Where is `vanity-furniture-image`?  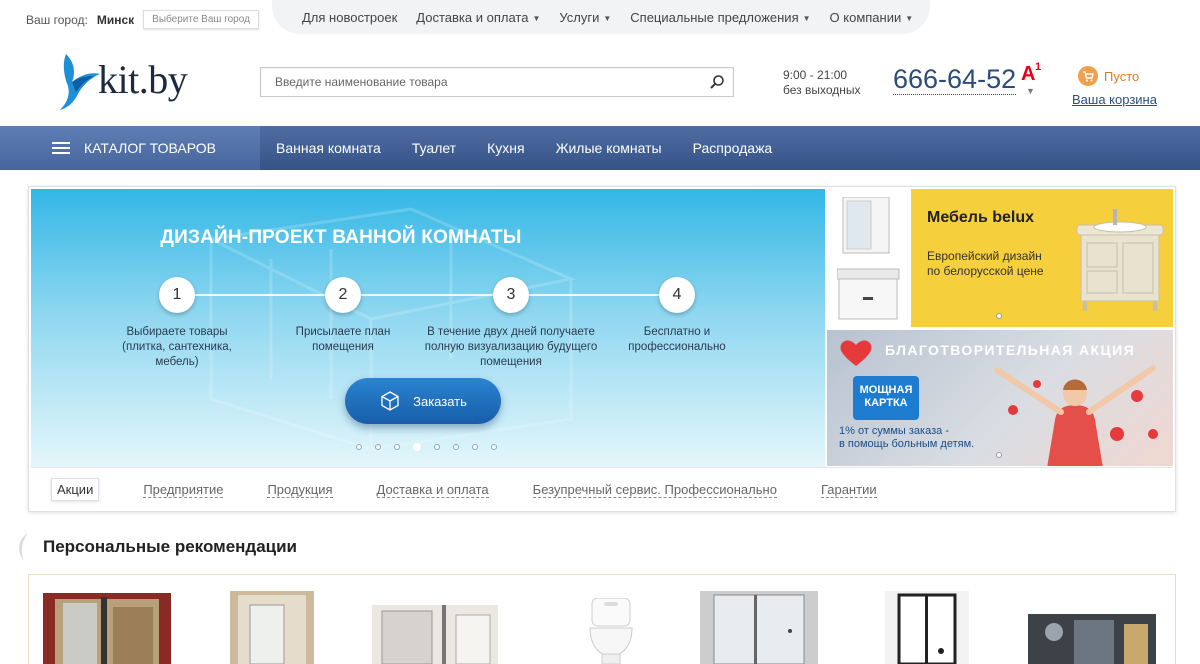 vanity-furniture-image is located at coordinates (1120, 260).